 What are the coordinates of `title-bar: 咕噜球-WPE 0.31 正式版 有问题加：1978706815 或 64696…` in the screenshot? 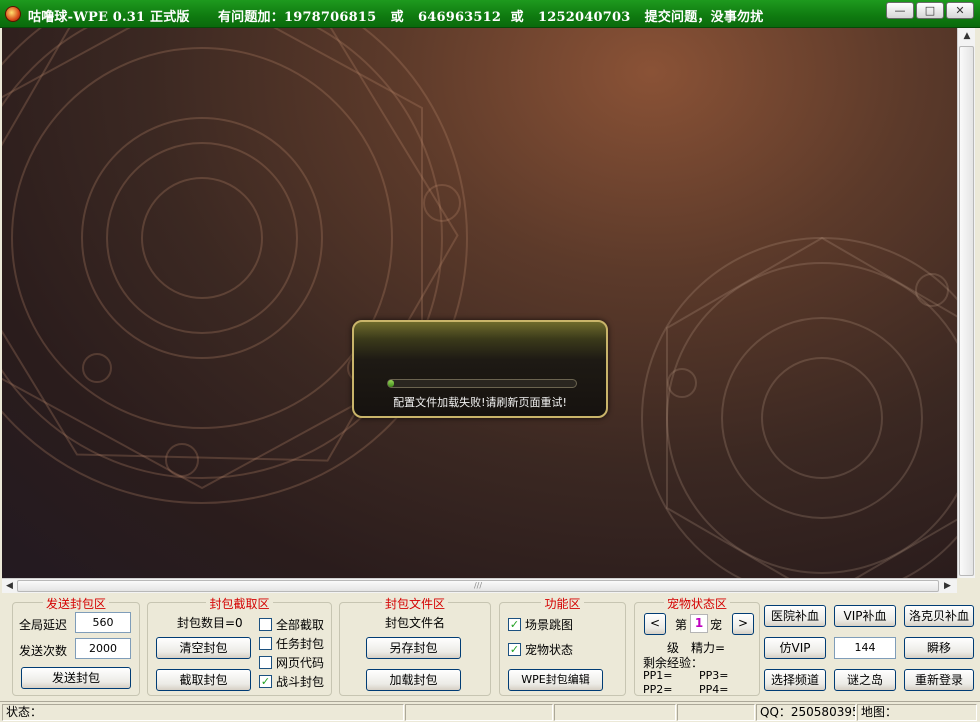 It's located at (490, 14).